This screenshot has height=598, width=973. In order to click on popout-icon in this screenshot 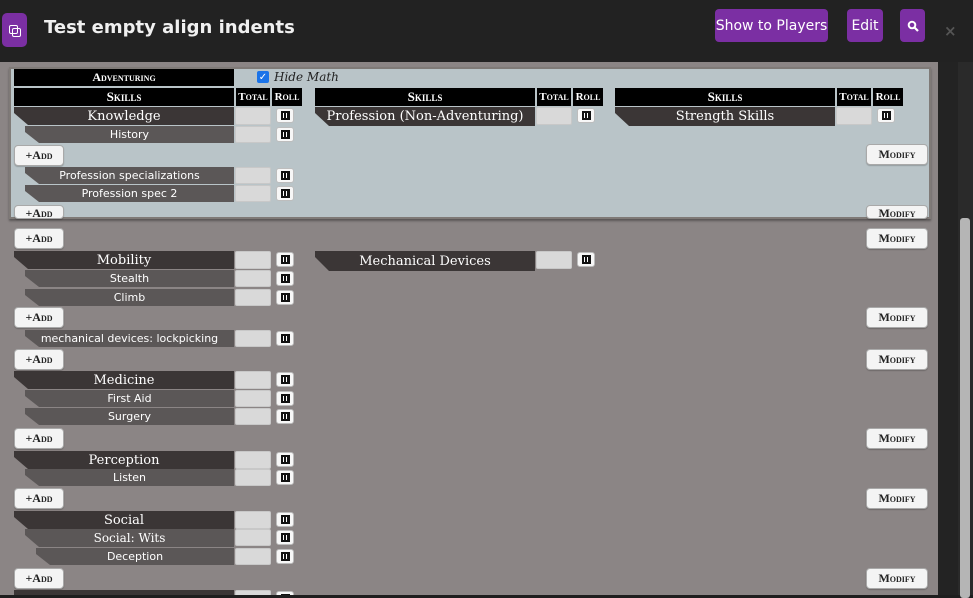, I will do `click(15, 31)`.